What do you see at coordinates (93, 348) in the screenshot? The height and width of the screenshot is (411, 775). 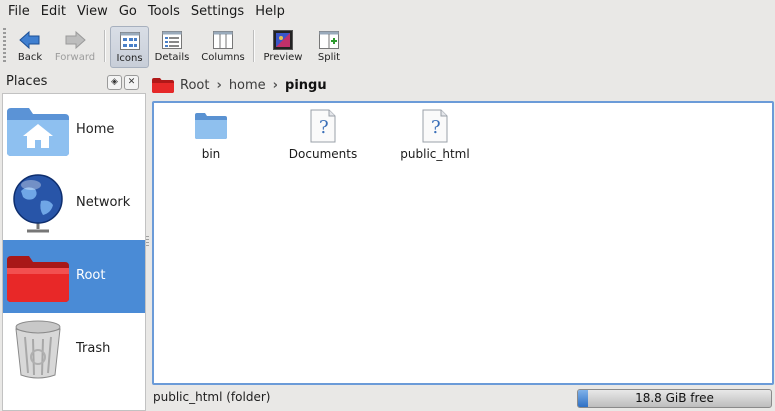 I see `place-label: Trash` at bounding box center [93, 348].